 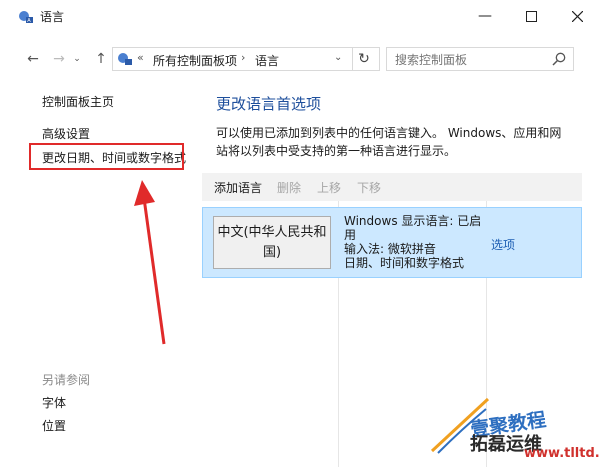 I want to click on see-also-heading: 另请参阅, so click(x=66, y=380).